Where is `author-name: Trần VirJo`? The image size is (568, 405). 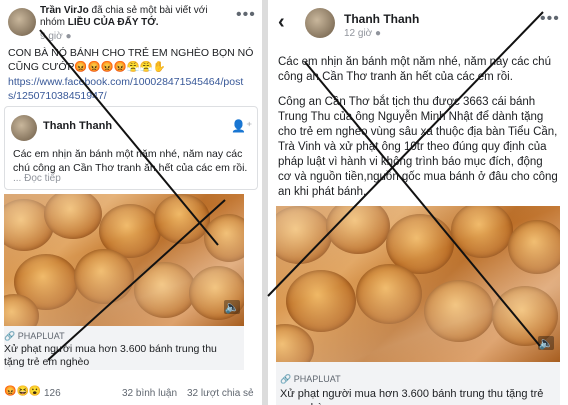
author-name: Trần VirJo is located at coordinates (64, 10).